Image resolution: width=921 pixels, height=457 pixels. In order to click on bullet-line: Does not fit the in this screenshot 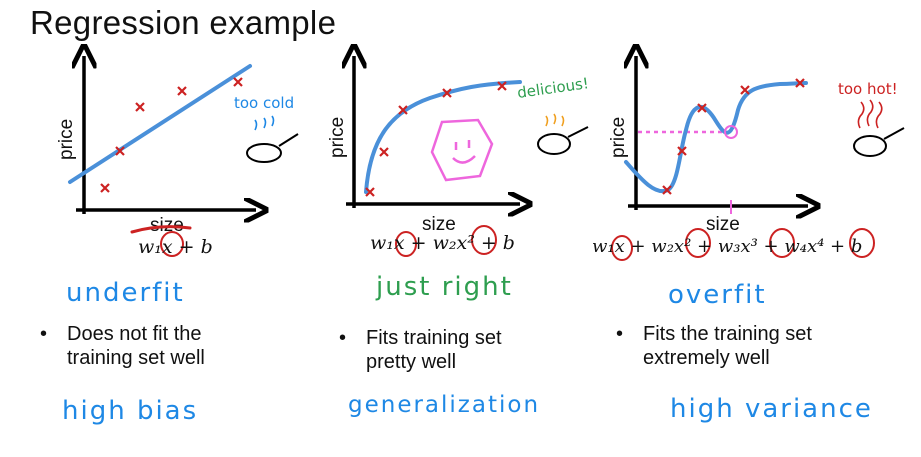, I will do `click(134, 334)`.